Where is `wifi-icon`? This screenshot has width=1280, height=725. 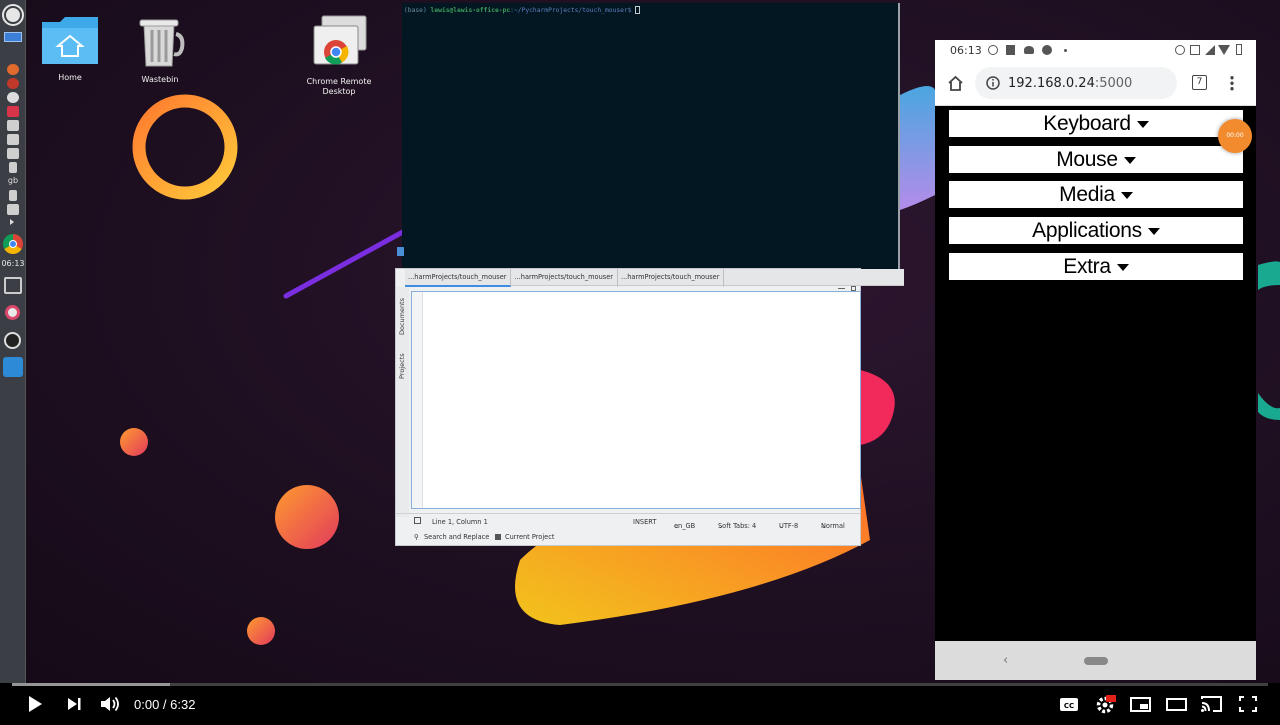
wifi-icon is located at coordinates (1224, 50).